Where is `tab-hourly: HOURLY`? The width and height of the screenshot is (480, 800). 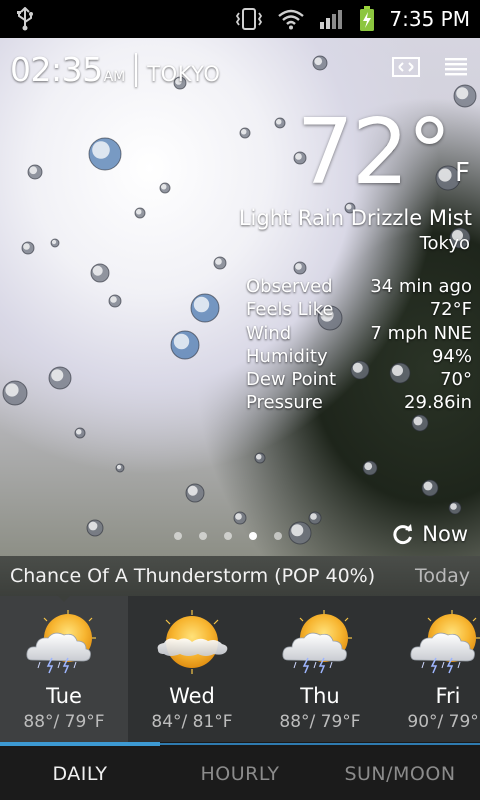
tab-hourly: HOURLY is located at coordinates (240, 774).